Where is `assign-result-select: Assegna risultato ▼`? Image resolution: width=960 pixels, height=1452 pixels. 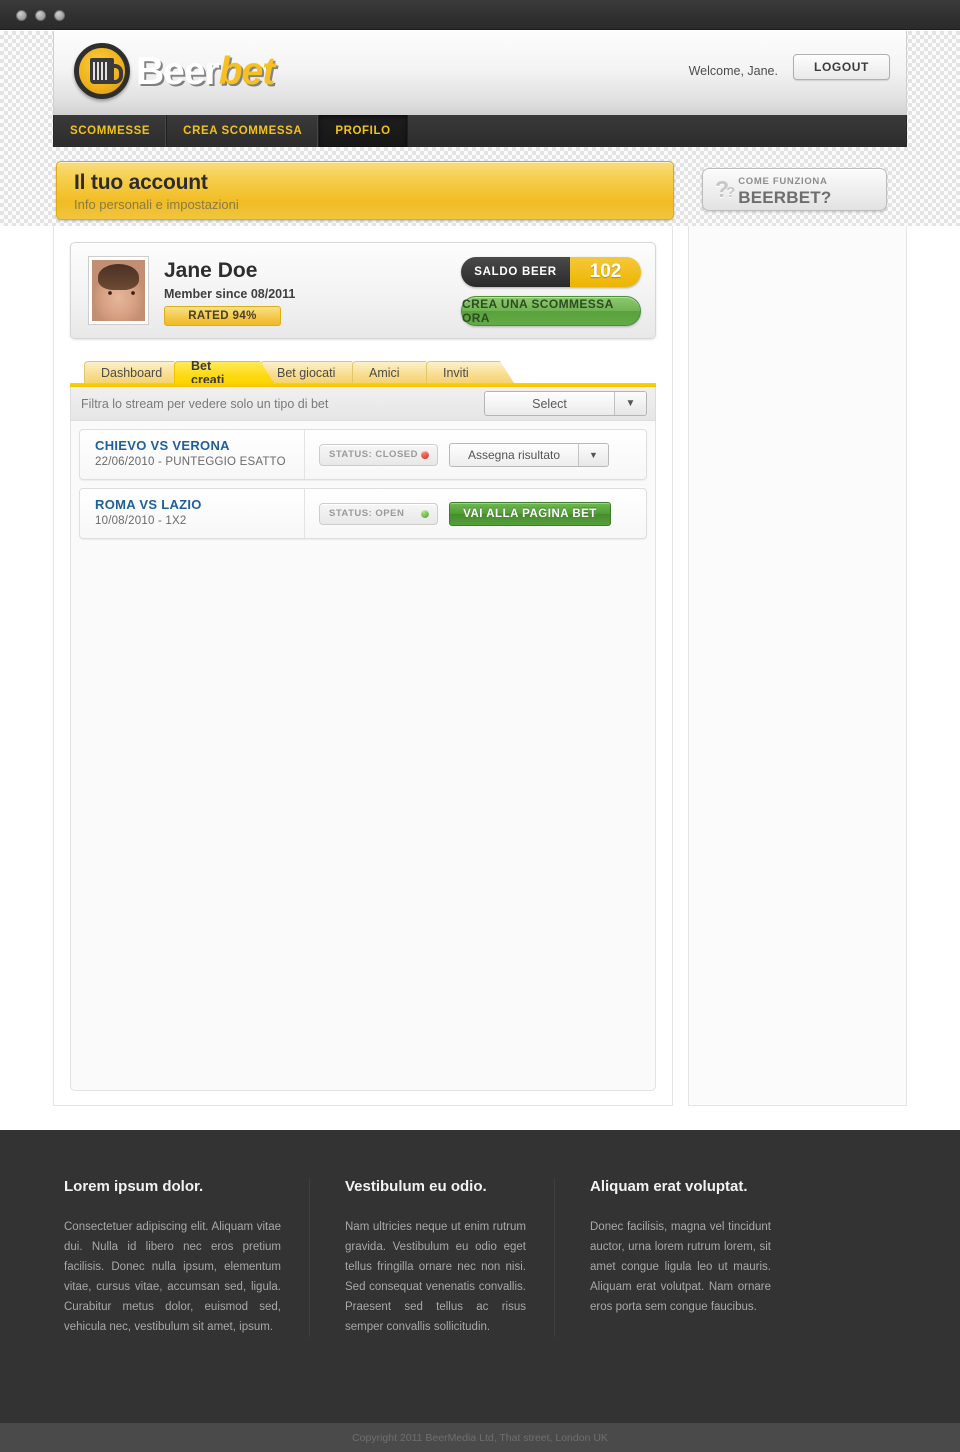
assign-result-select: Assegna risultato ▼ is located at coordinates (529, 454).